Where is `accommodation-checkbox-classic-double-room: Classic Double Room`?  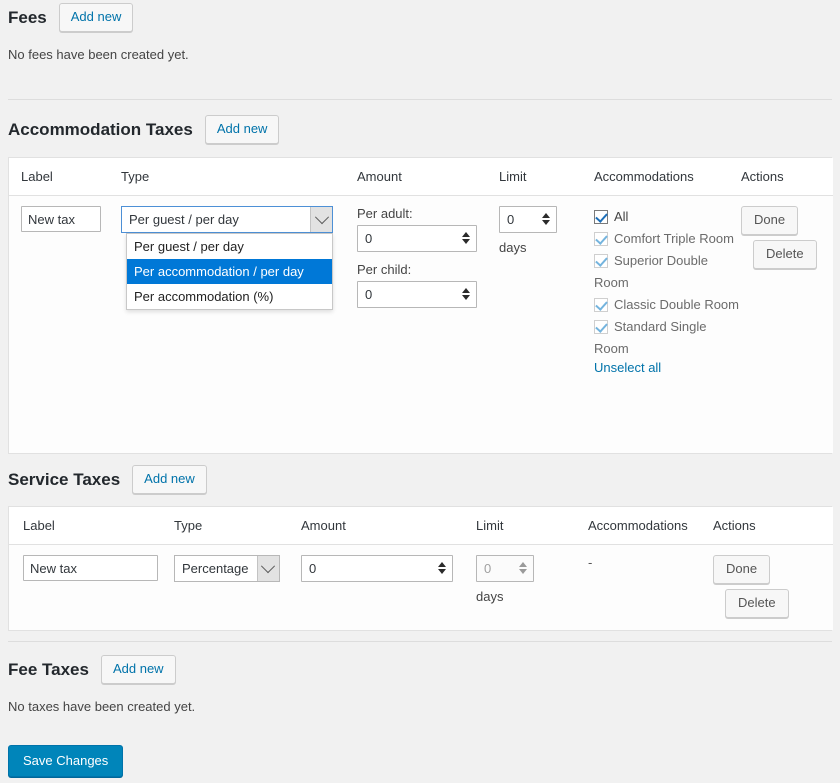
accommodation-checkbox-classic-double-room: Classic Double Room is located at coordinates (667, 305).